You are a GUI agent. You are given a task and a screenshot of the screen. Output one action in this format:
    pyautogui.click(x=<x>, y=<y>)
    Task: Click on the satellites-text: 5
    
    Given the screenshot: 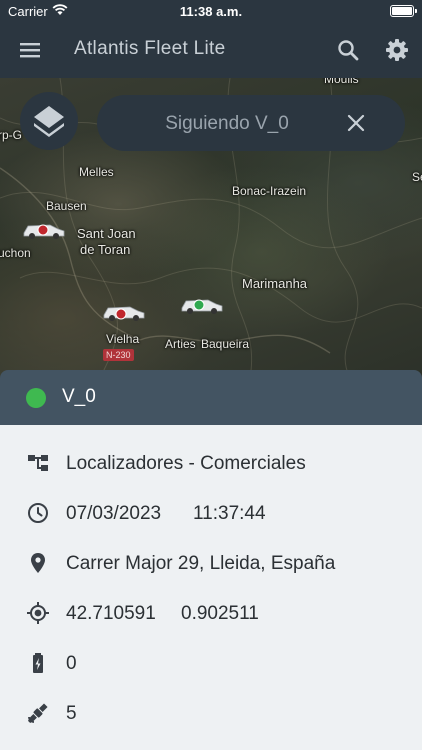 What is the action you would take?
    pyautogui.click(x=71, y=713)
    